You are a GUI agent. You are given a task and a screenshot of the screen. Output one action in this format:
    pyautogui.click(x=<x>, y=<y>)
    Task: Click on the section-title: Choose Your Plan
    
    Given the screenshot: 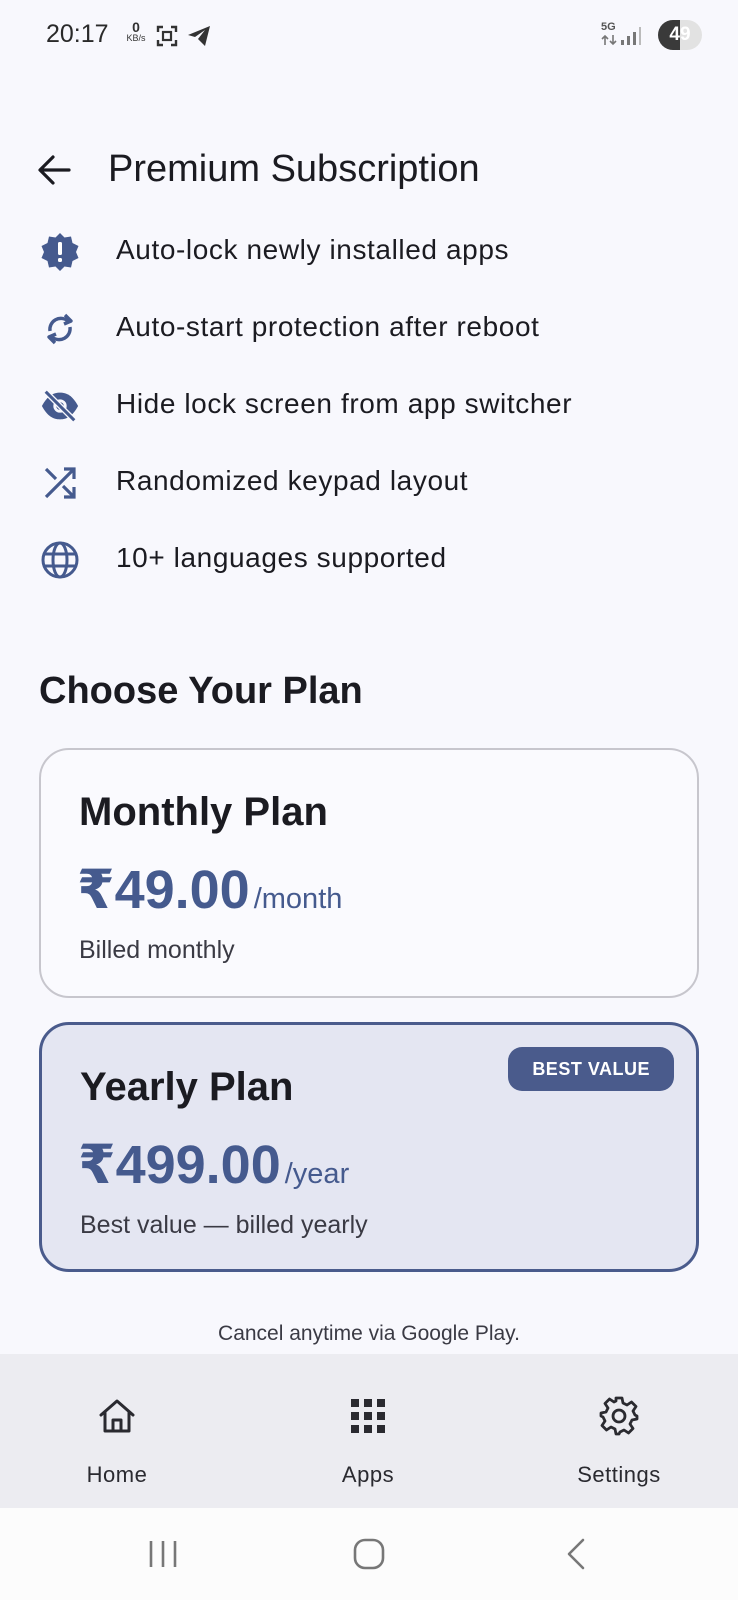 What is the action you would take?
    pyautogui.click(x=201, y=691)
    